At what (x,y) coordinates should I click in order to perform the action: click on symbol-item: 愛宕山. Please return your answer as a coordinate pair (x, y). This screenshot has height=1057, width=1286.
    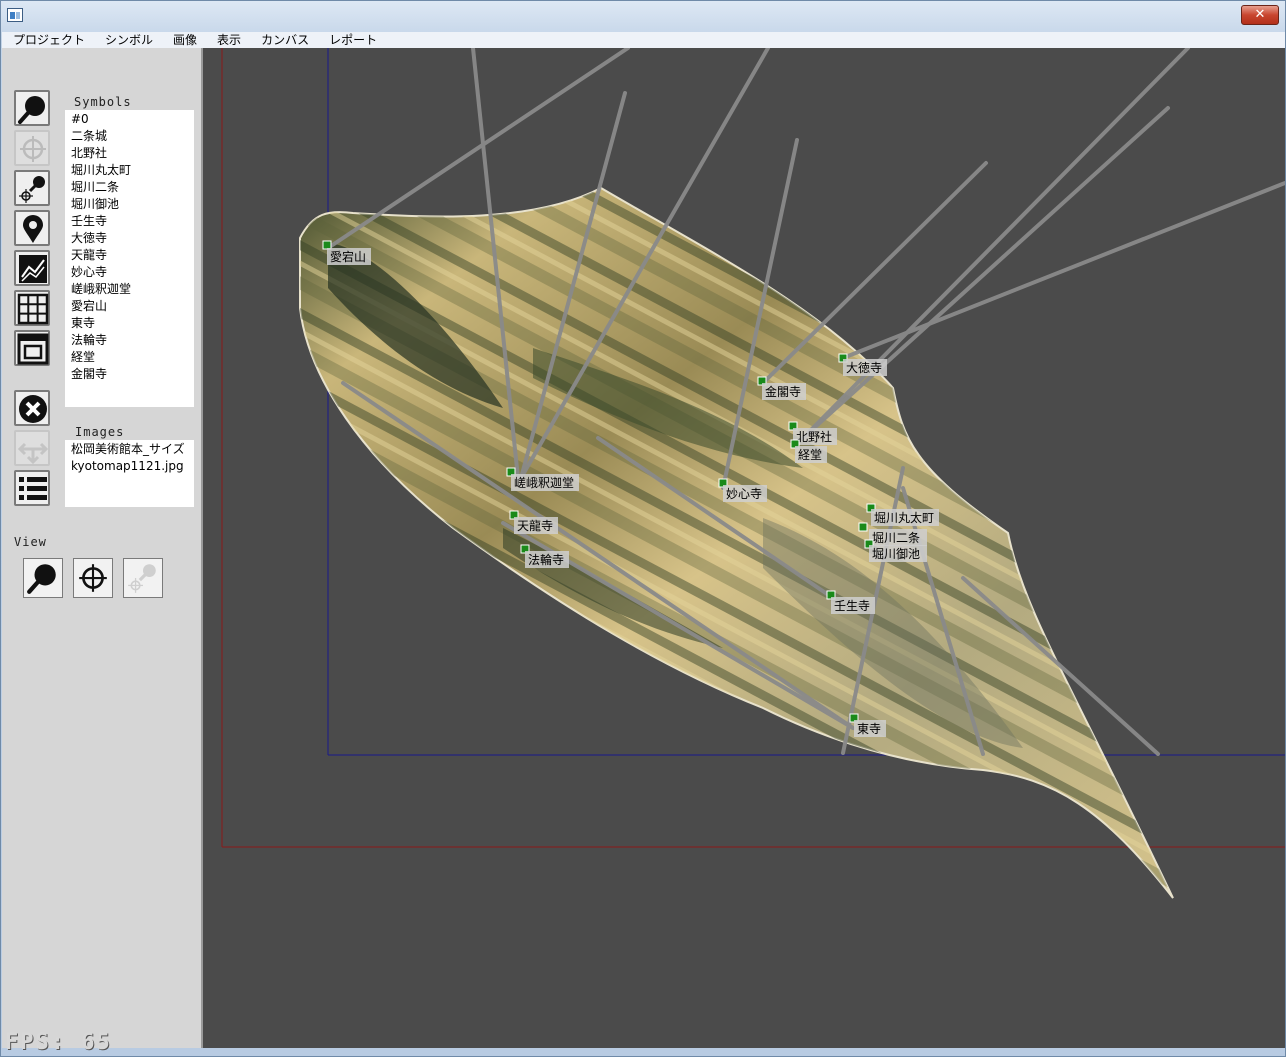
    Looking at the image, I should click on (132, 306).